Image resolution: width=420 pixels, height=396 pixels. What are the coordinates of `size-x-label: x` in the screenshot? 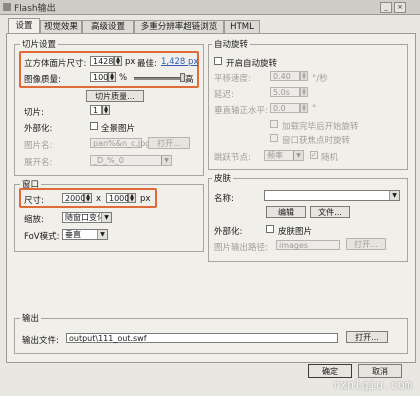 It's located at (99, 199).